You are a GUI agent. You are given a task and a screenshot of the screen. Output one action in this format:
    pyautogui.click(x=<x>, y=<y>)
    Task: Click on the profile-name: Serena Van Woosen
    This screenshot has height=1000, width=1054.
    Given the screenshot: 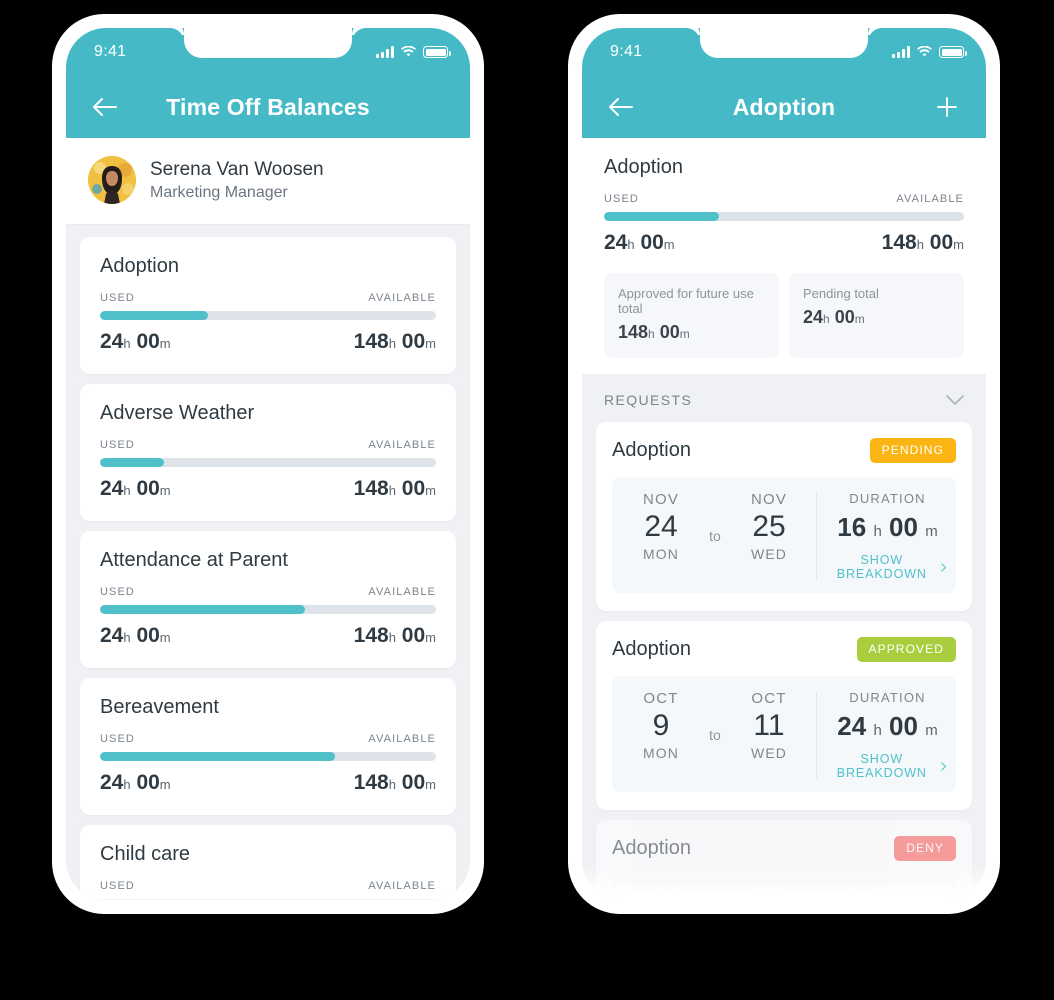 What is the action you would take?
    pyautogui.click(x=237, y=170)
    